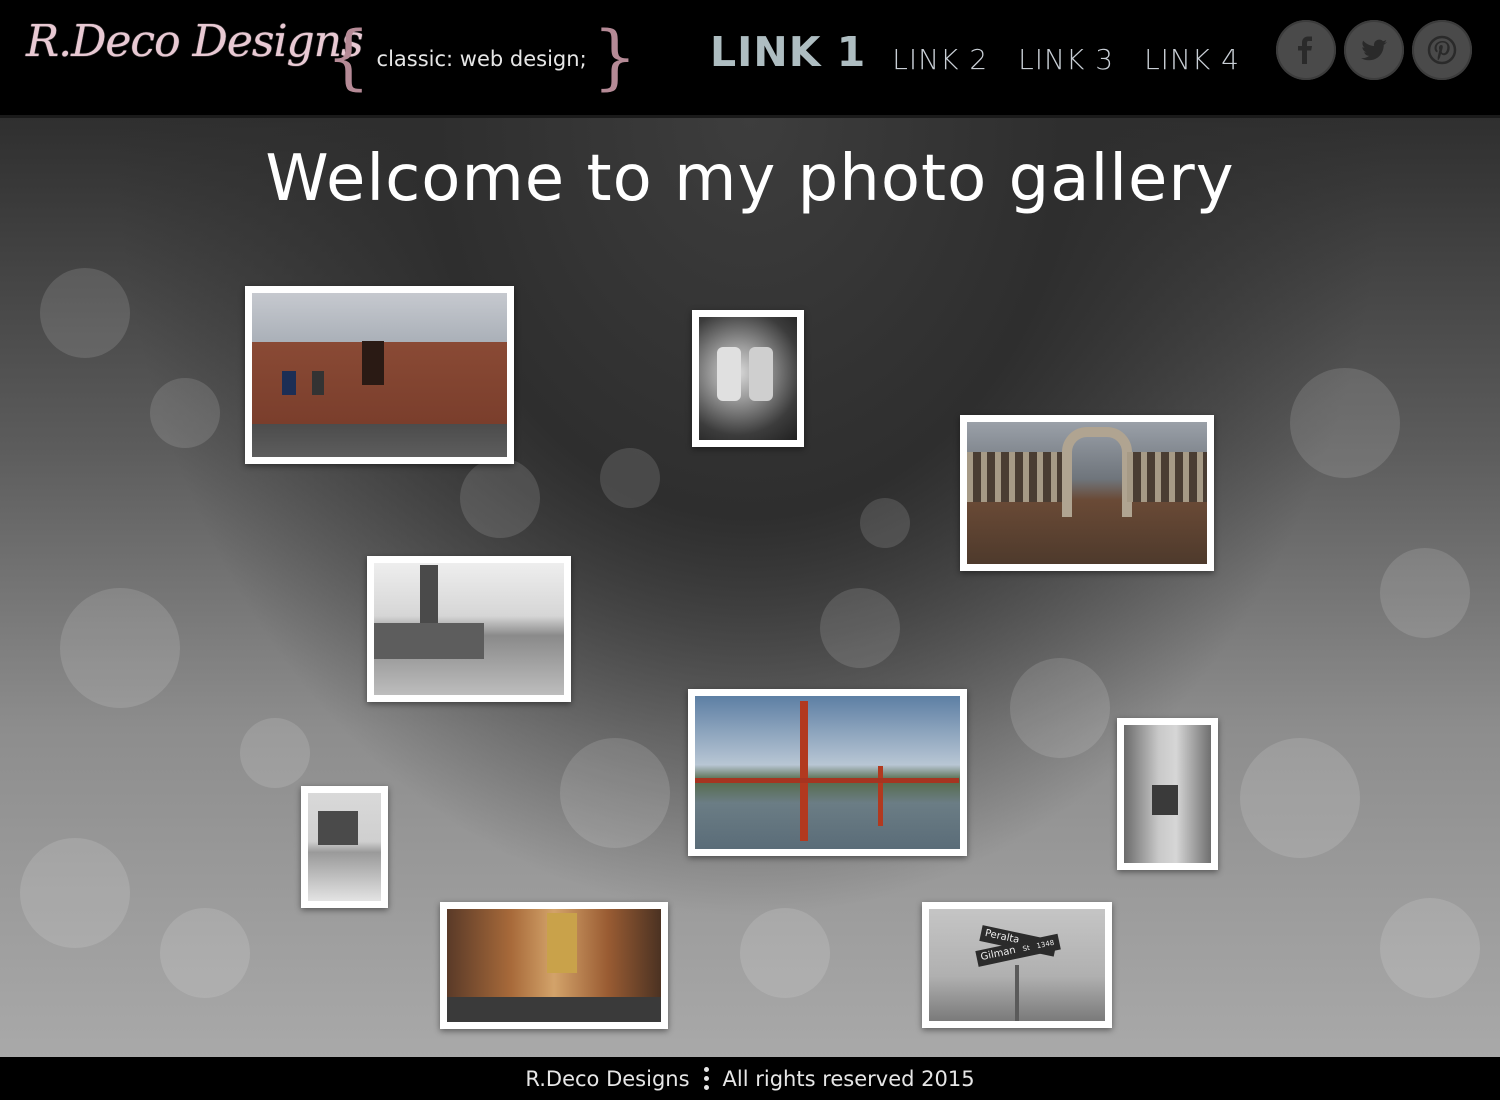 This screenshot has width=1500, height=1100. What do you see at coordinates (848, 1078) in the screenshot?
I see `footer-rights: All rights reserved 2015` at bounding box center [848, 1078].